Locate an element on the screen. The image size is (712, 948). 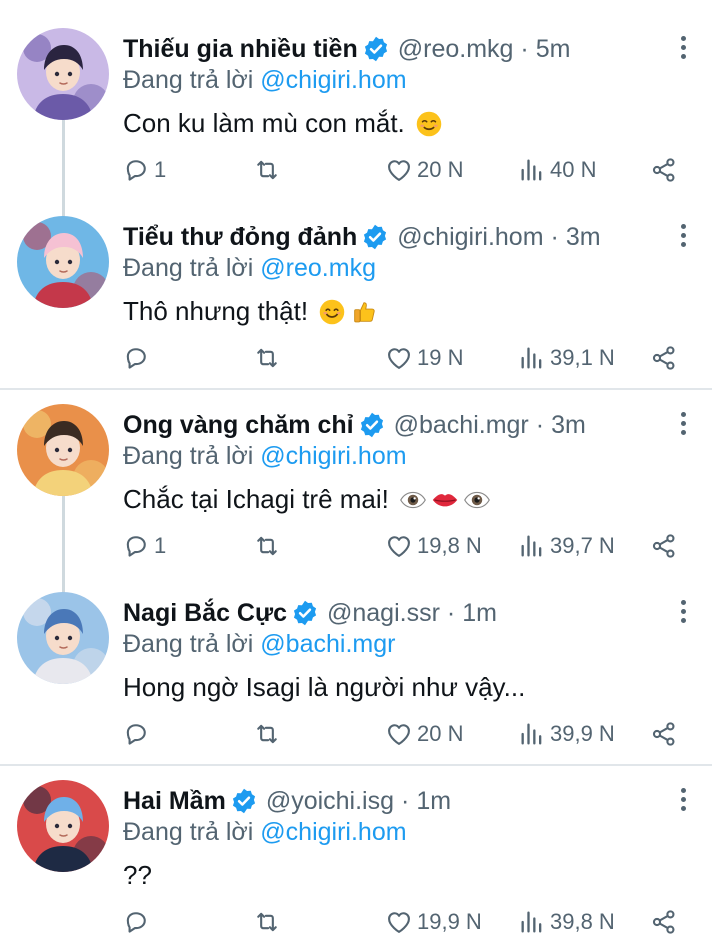
display-name: Ong vàng chăm chỉ is located at coordinates (238, 425).